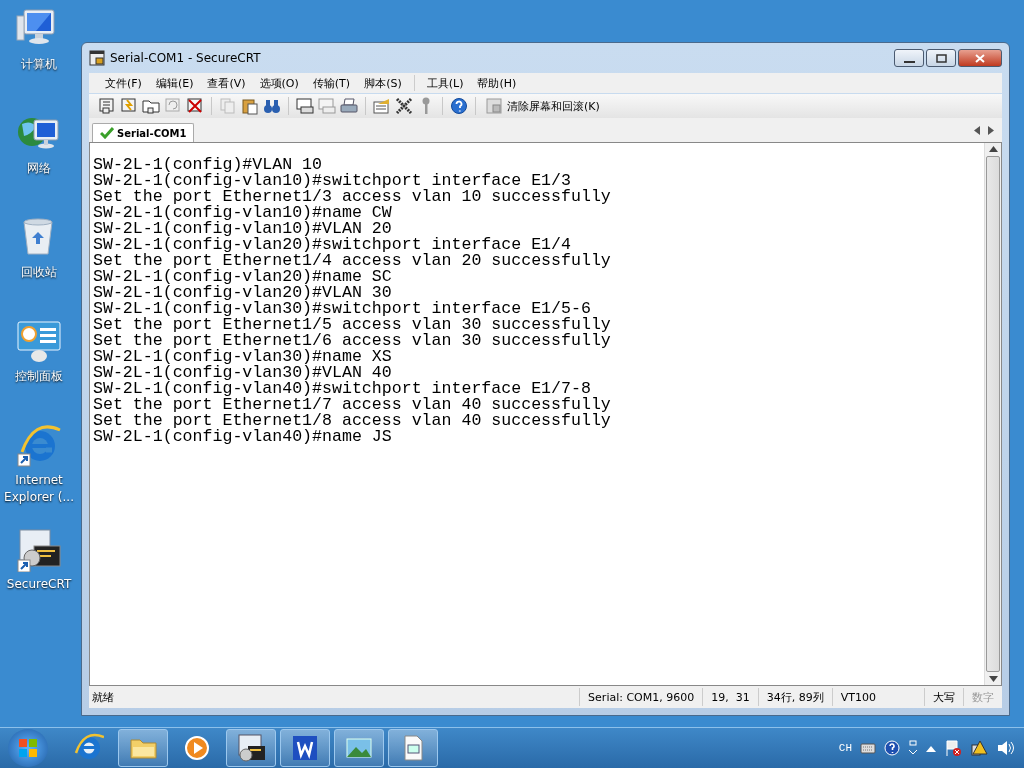 This screenshot has height=768, width=1024. What do you see at coordinates (39, 342) in the screenshot?
I see `control-panel-icon` at bounding box center [39, 342].